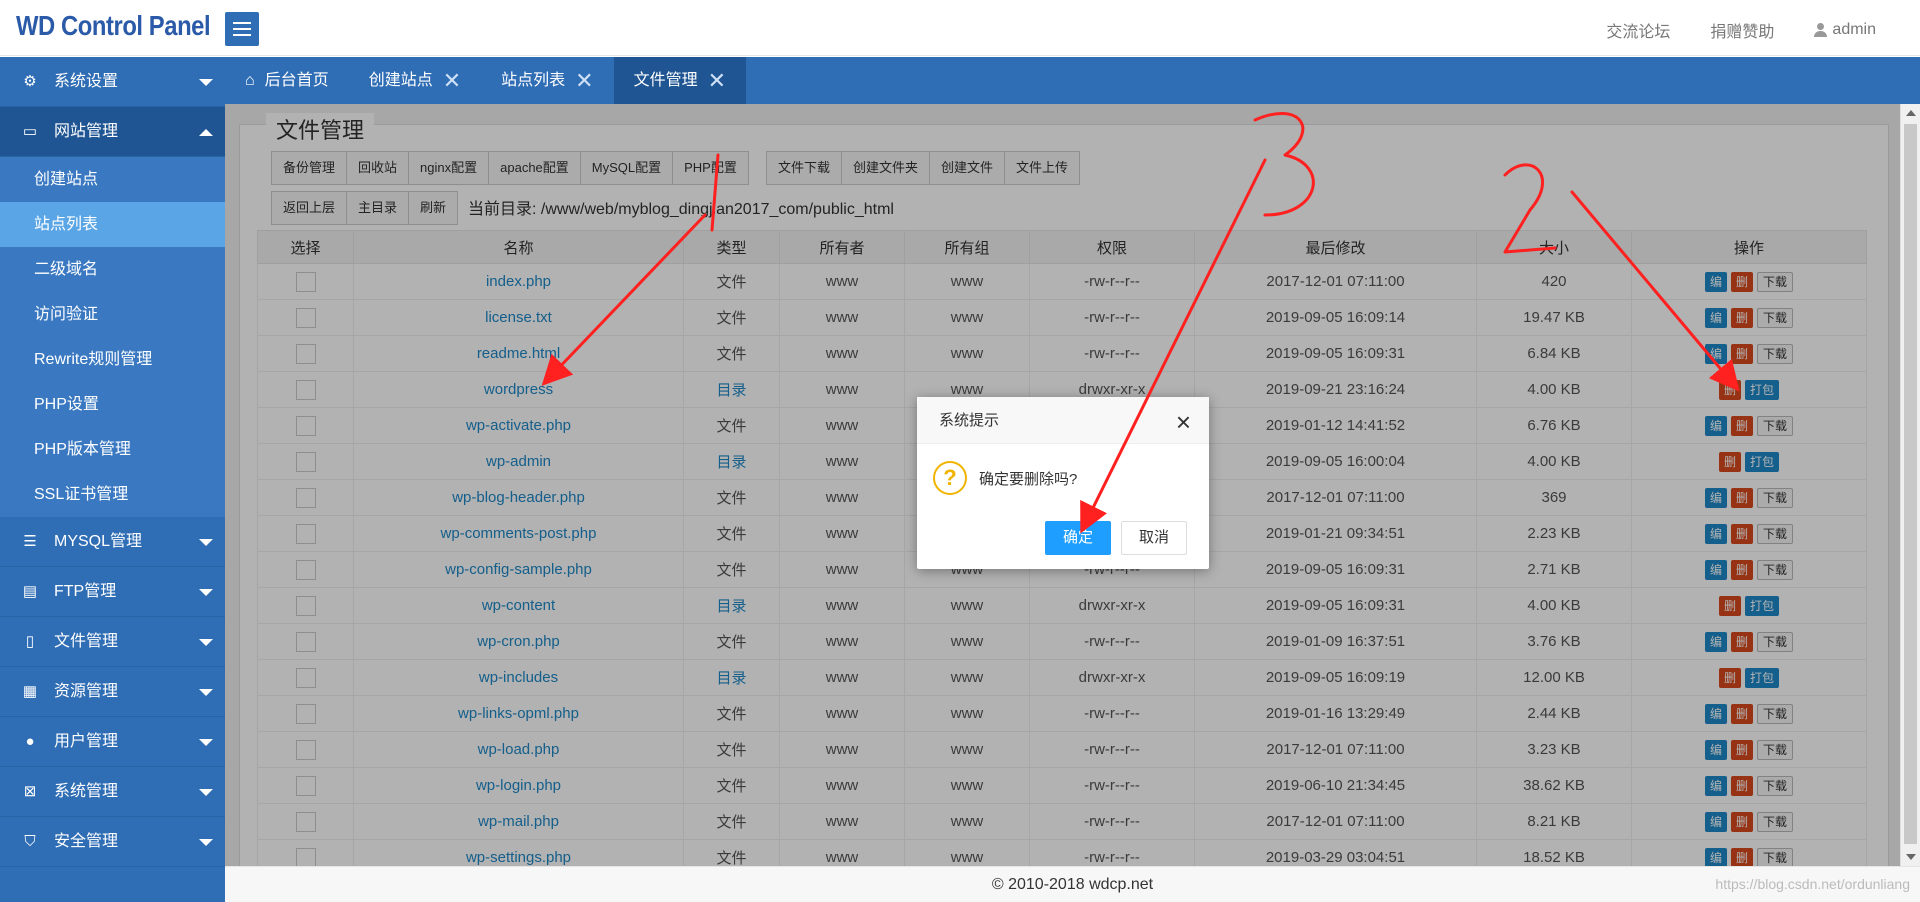 The width and height of the screenshot is (1920, 902). I want to click on sidebar-item-label: 文件管理, so click(86, 641).